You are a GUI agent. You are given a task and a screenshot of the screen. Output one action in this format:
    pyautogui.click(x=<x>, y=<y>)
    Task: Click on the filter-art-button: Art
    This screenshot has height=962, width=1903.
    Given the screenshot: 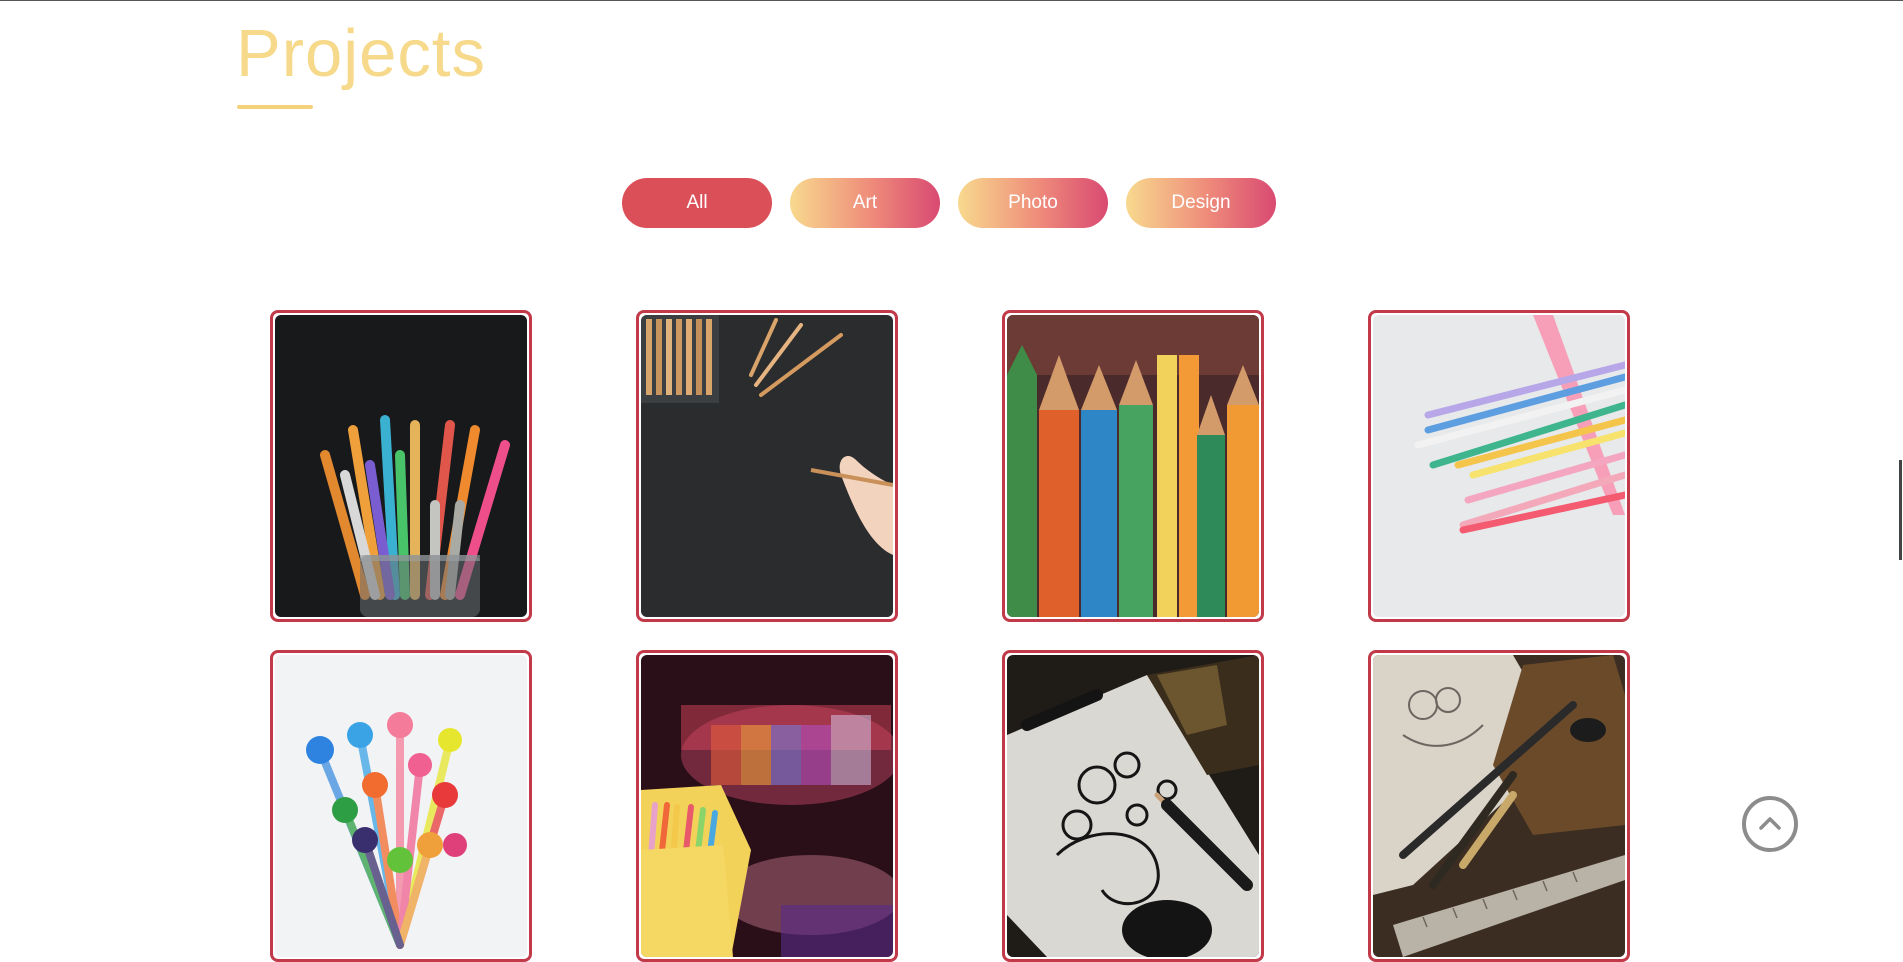 What is the action you would take?
    pyautogui.click(x=865, y=203)
    